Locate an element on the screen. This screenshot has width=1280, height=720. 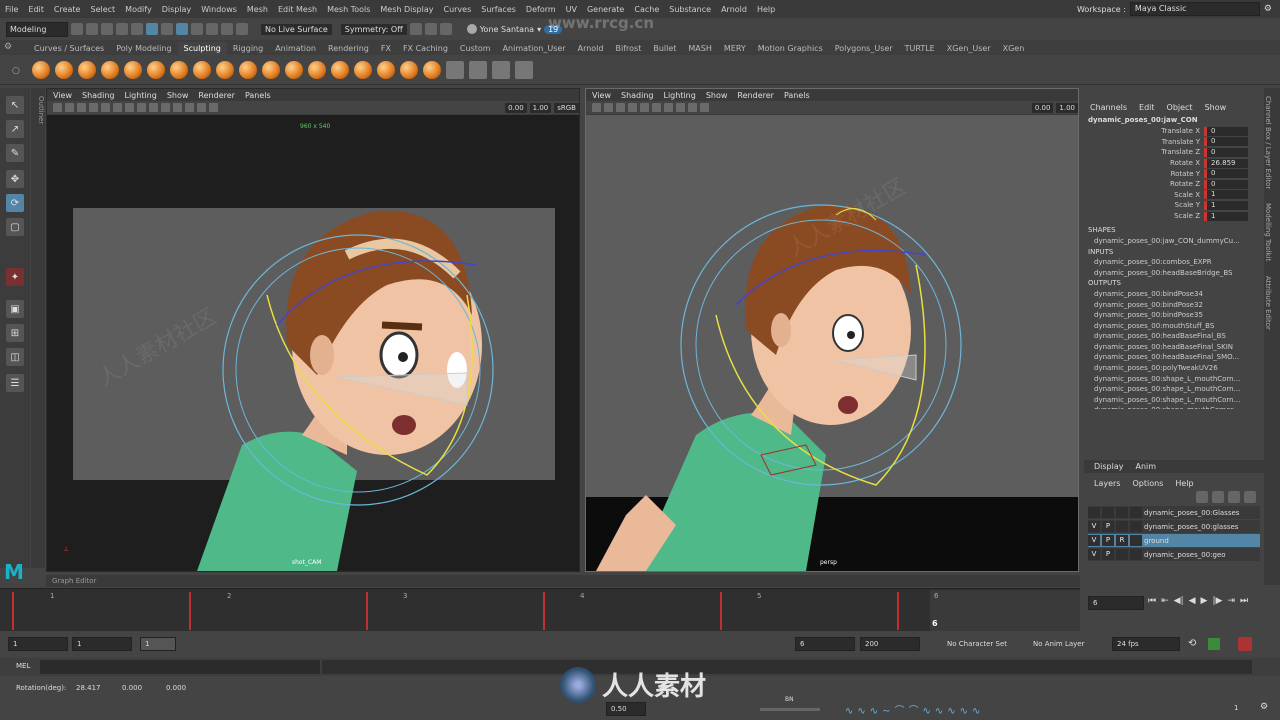
playback-end-field: 6 is located at coordinates (825, 644).